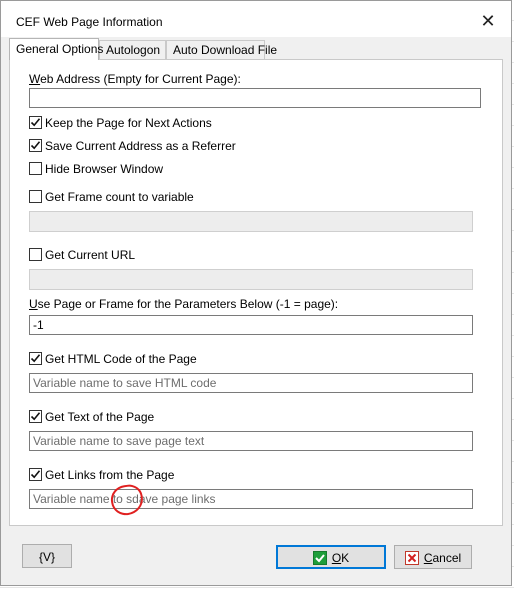 The image size is (514, 600). Describe the element at coordinates (132, 49) in the screenshot. I see `tab-autologon: Autologon` at that location.